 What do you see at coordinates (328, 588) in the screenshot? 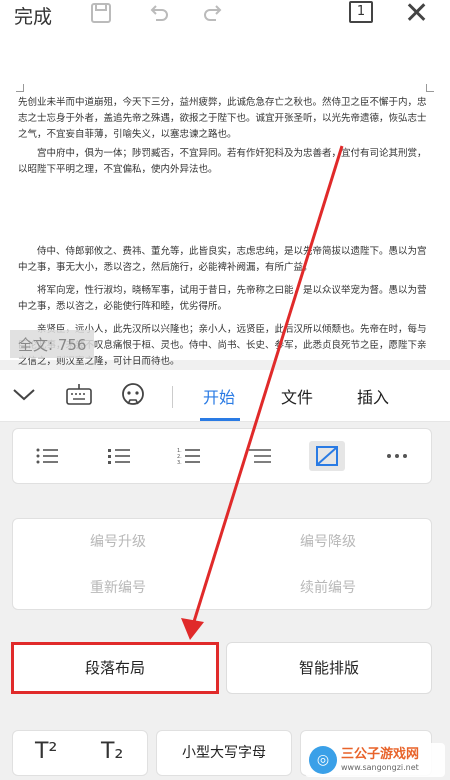
I see `continue-numbering-button: 续前编号` at bounding box center [328, 588].